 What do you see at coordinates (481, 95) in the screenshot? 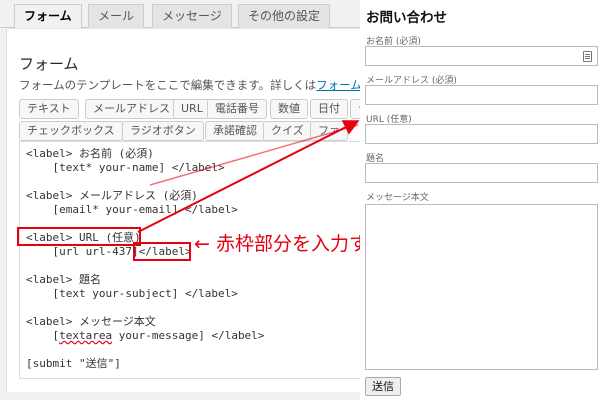
I see `preview-email-input` at bounding box center [481, 95].